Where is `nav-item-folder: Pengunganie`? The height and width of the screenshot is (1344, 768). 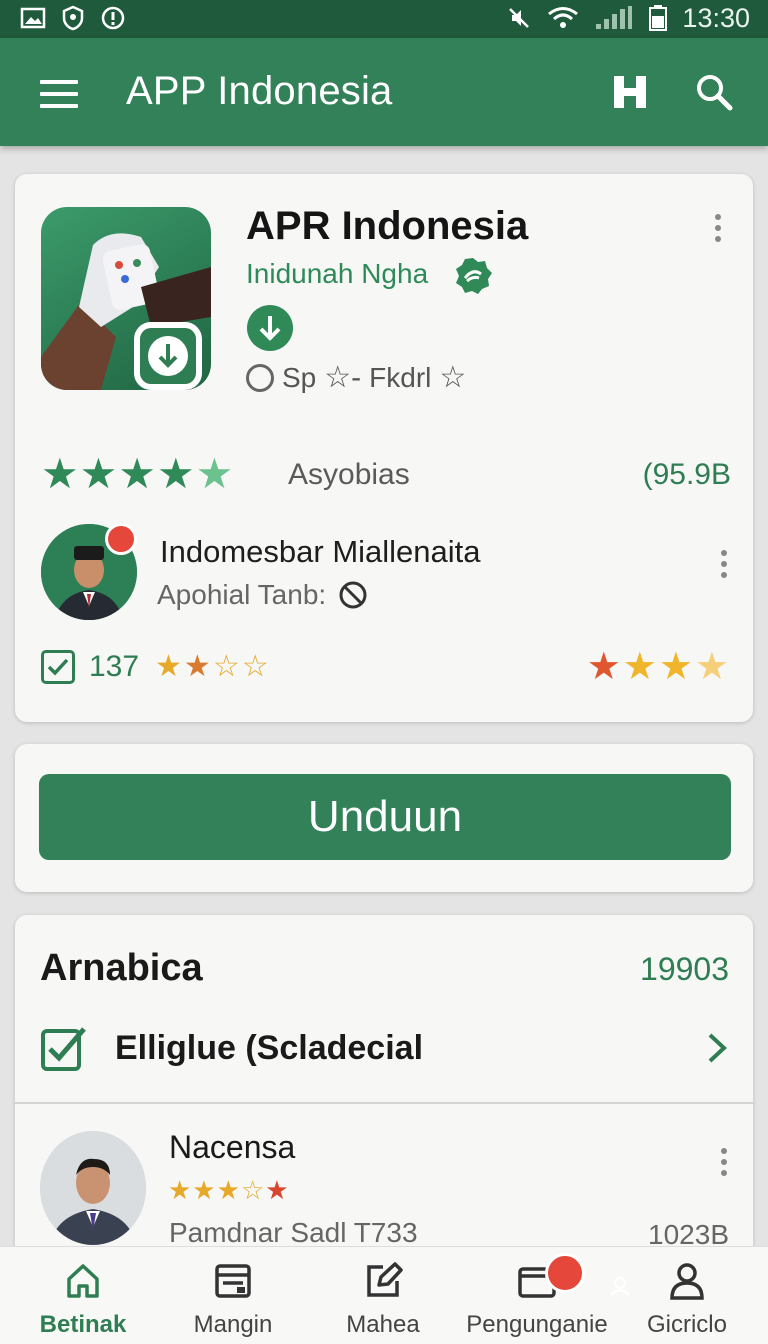 nav-item-folder: Pengunganie is located at coordinates (546, 1295).